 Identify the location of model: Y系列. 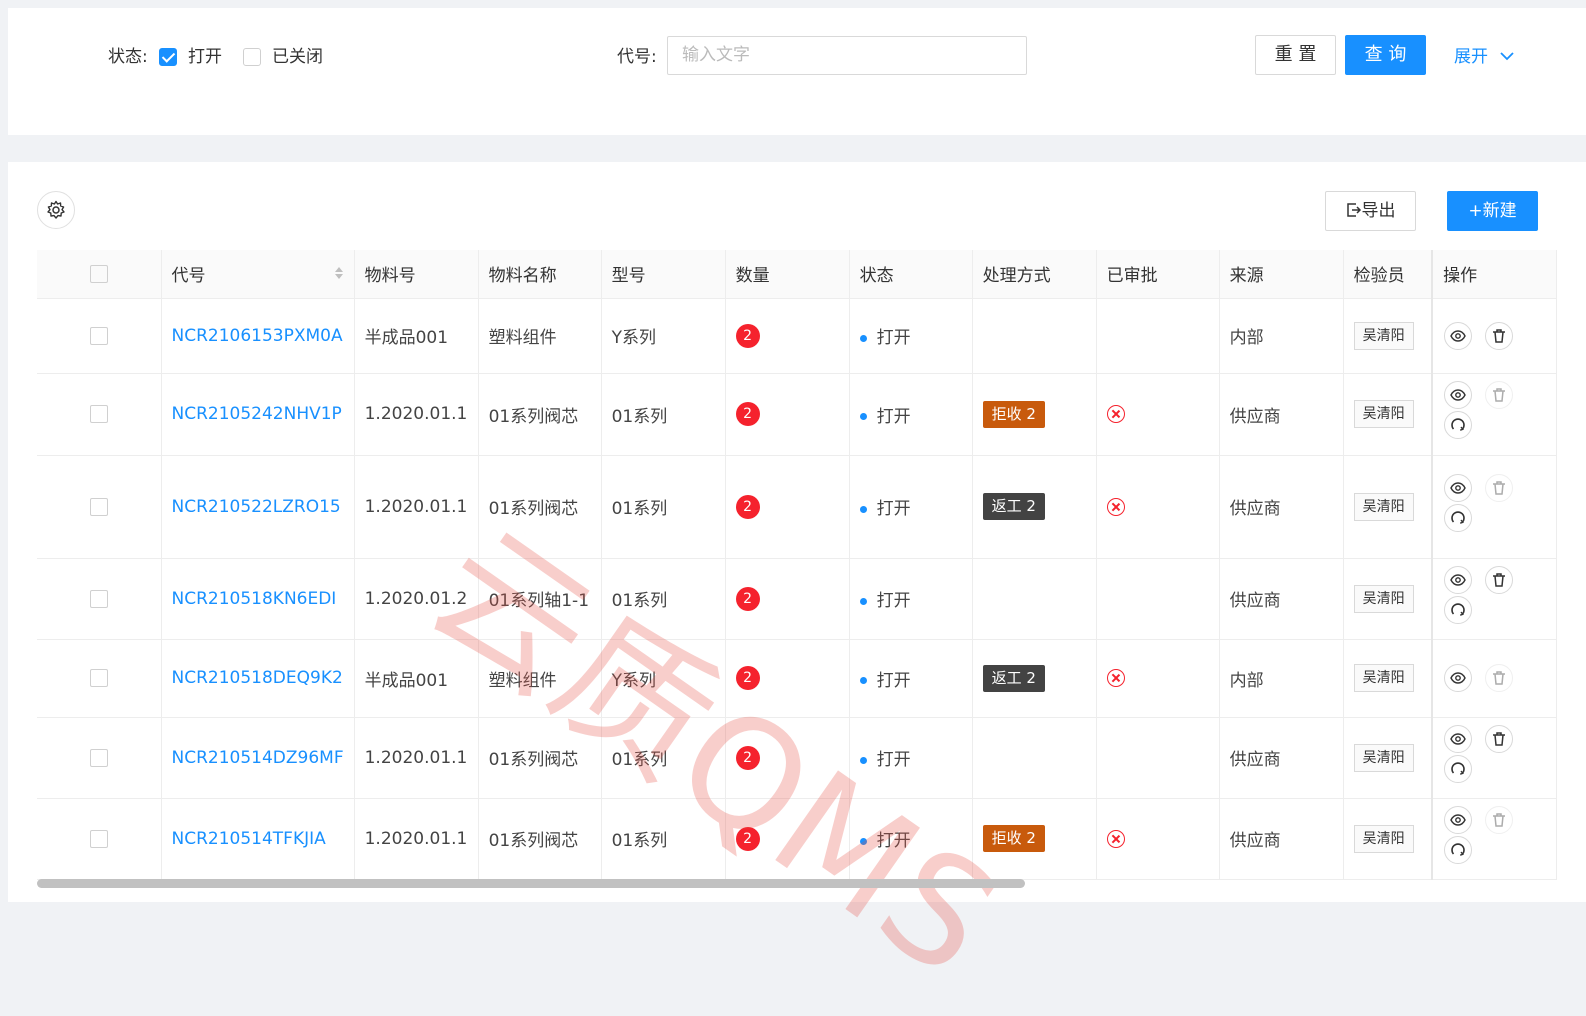
(663, 336).